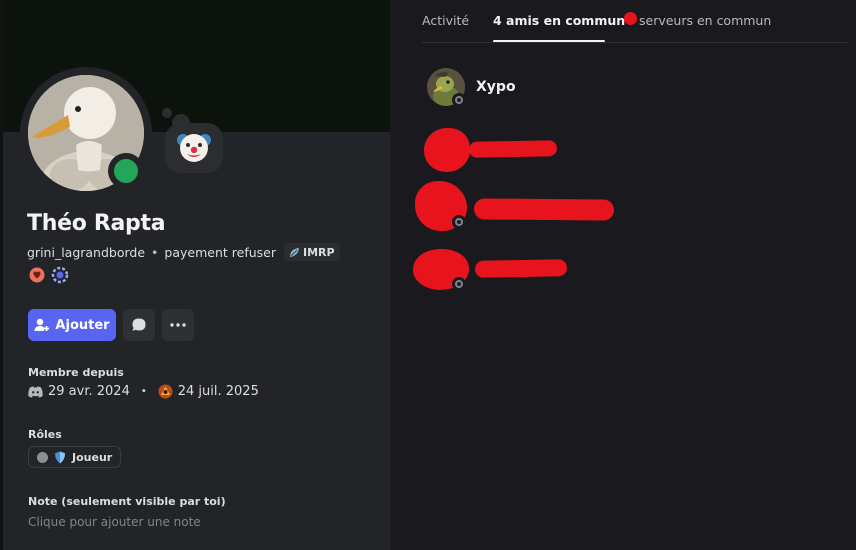  Describe the element at coordinates (42, 457) in the screenshot. I see `role-color-dot` at that location.